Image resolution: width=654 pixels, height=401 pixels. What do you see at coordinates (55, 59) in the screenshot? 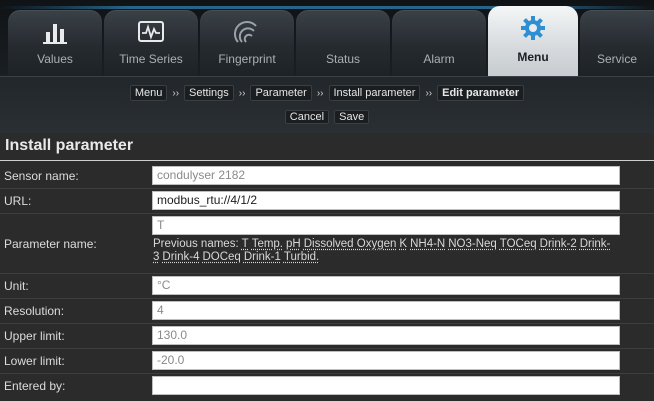
I see `tab-values-label: Values` at bounding box center [55, 59].